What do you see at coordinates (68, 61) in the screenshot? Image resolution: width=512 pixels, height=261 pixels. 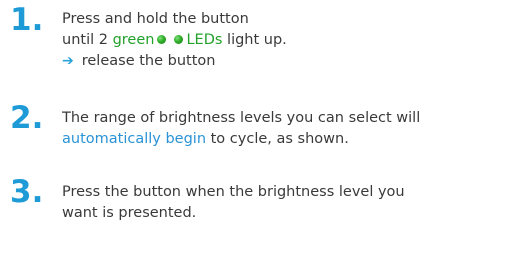 I see `arrow-right-icon: ➔` at bounding box center [68, 61].